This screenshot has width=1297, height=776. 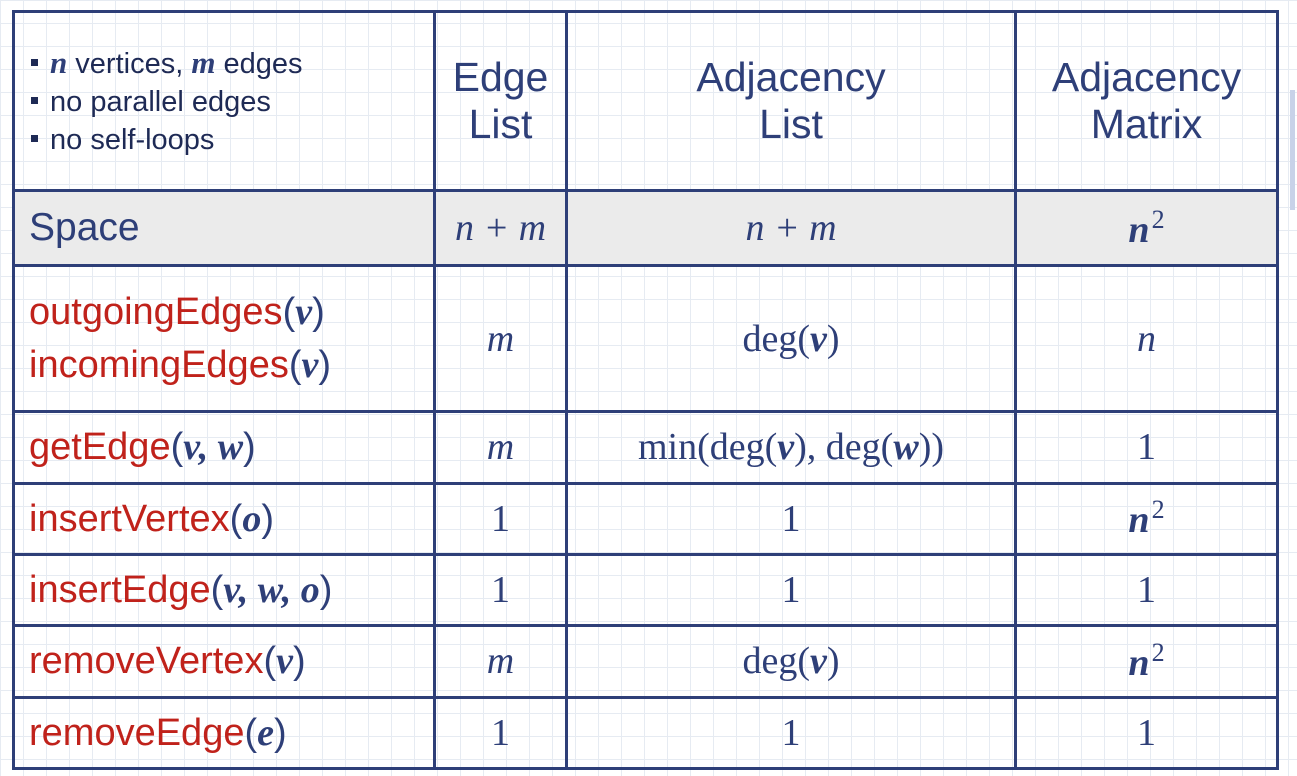 I want to click on table-row: removeVertex(v) m deg(v) n2, so click(x=645, y=661).